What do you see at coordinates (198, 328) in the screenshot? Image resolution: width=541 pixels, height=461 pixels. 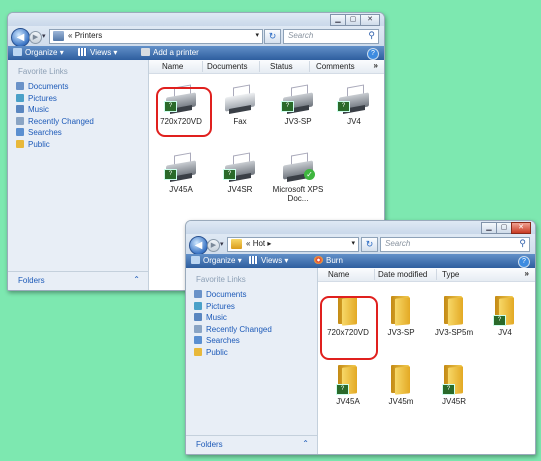 I see `recently-changed-icon` at bounding box center [198, 328].